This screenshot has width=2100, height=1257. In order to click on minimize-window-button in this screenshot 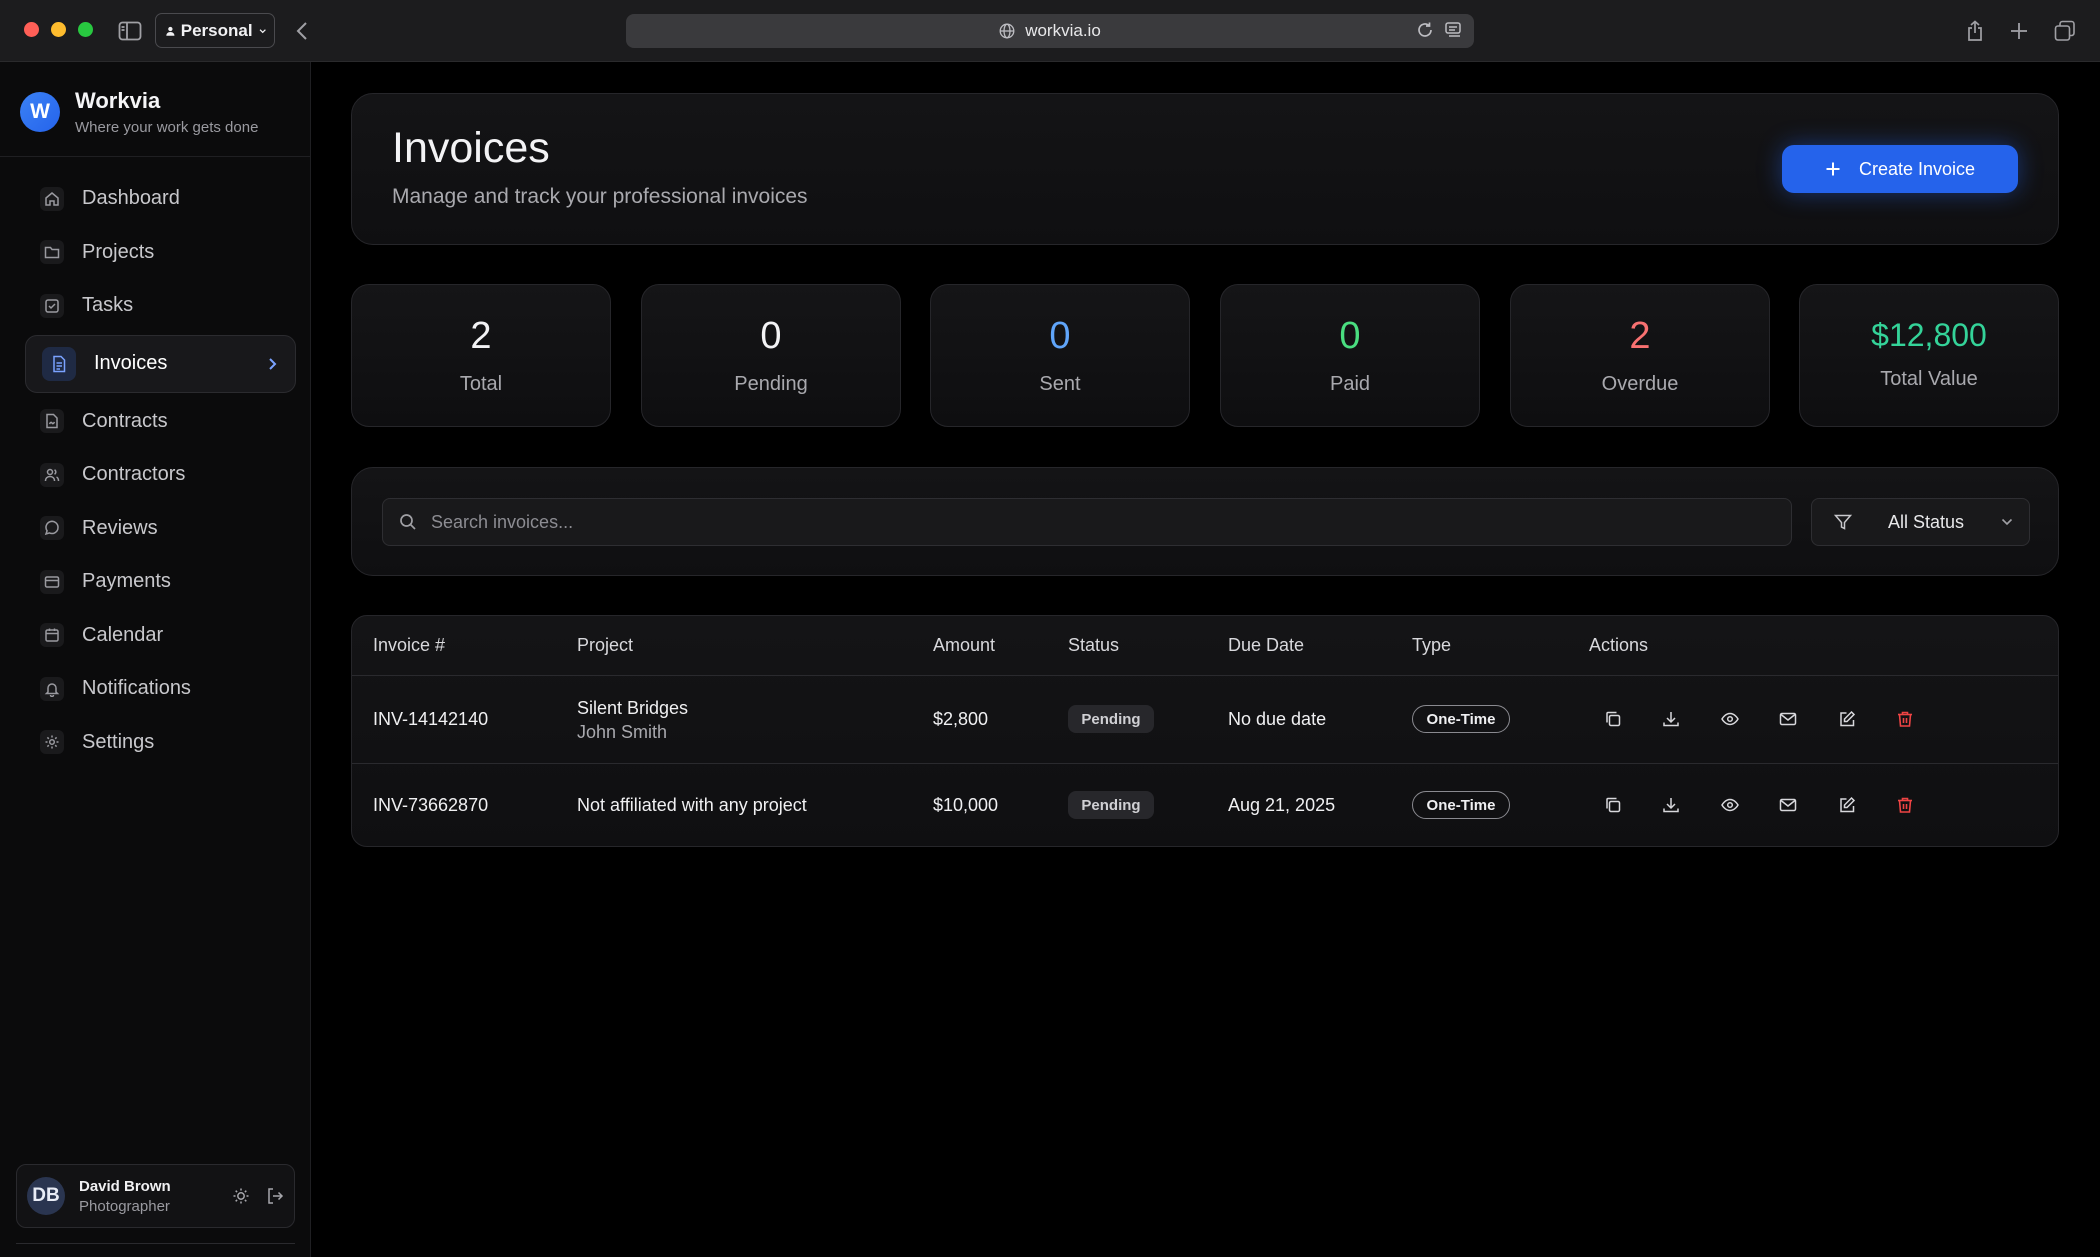, I will do `click(58, 29)`.